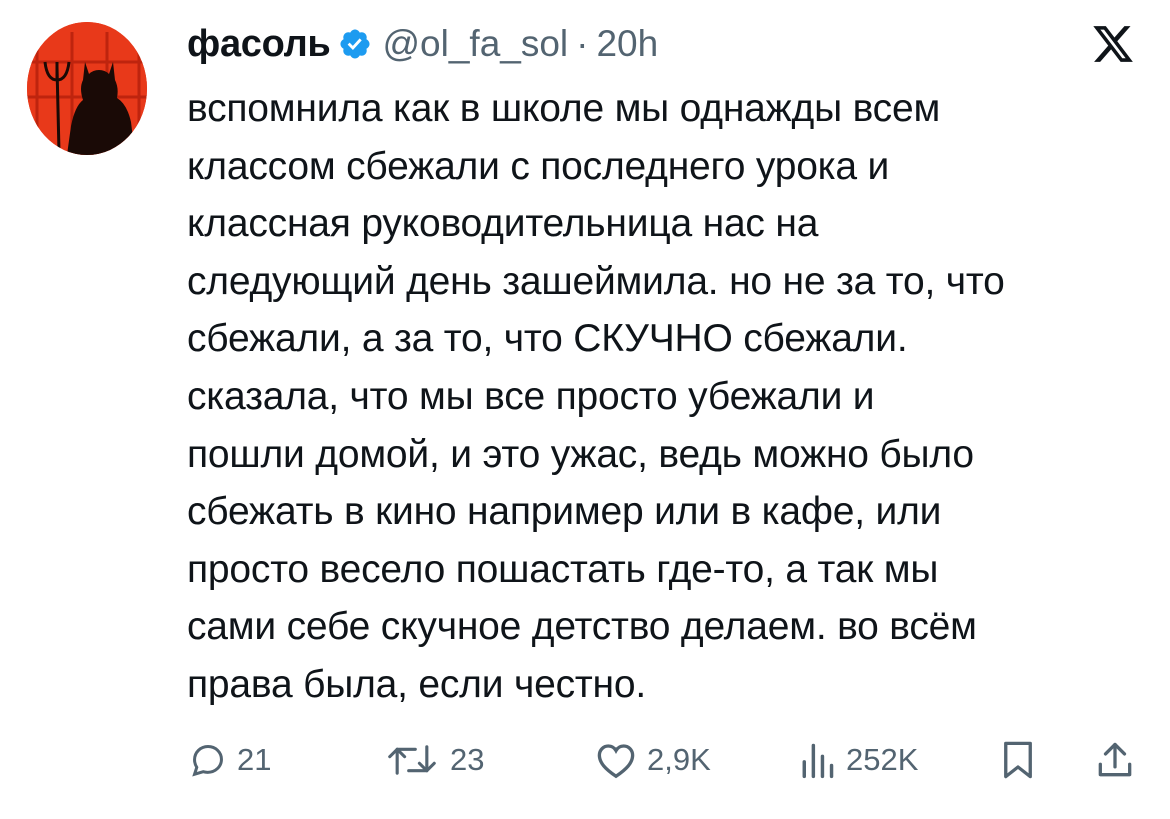 The width and height of the screenshot is (1170, 819). What do you see at coordinates (531, 396) in the screenshot?
I see `tweet-text-line: сказала, что мы все просто убежали и` at bounding box center [531, 396].